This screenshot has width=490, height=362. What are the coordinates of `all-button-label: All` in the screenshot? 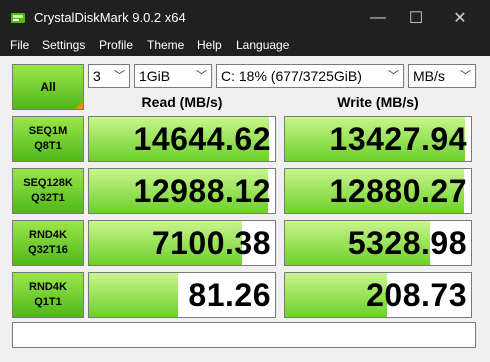 It's located at (48, 87).